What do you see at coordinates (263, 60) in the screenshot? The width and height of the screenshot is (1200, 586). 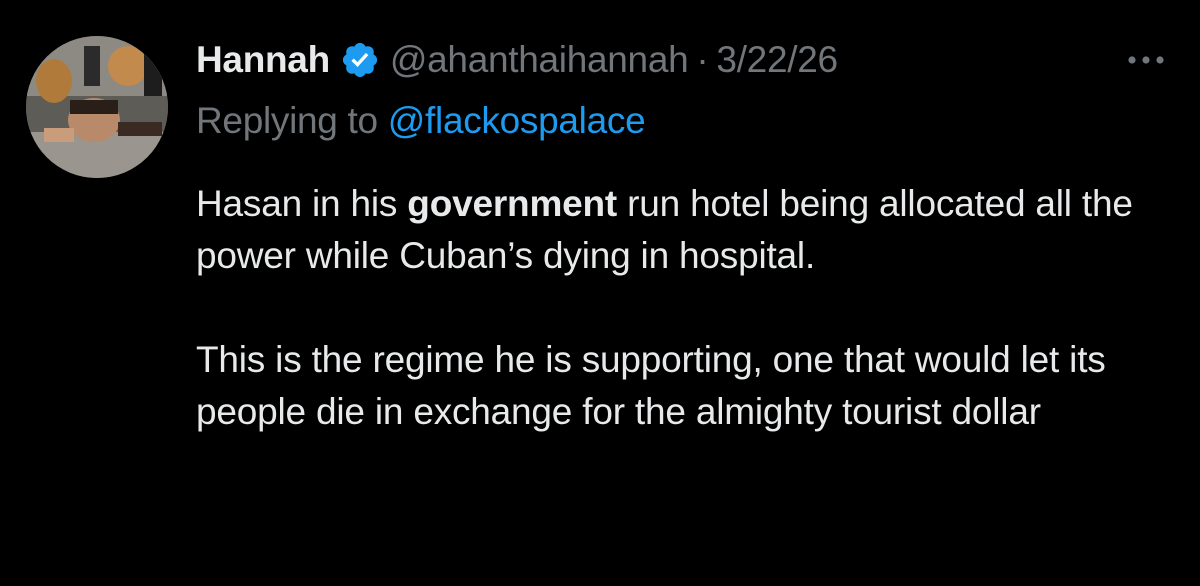 I see `author-display-name: Hannah` at bounding box center [263, 60].